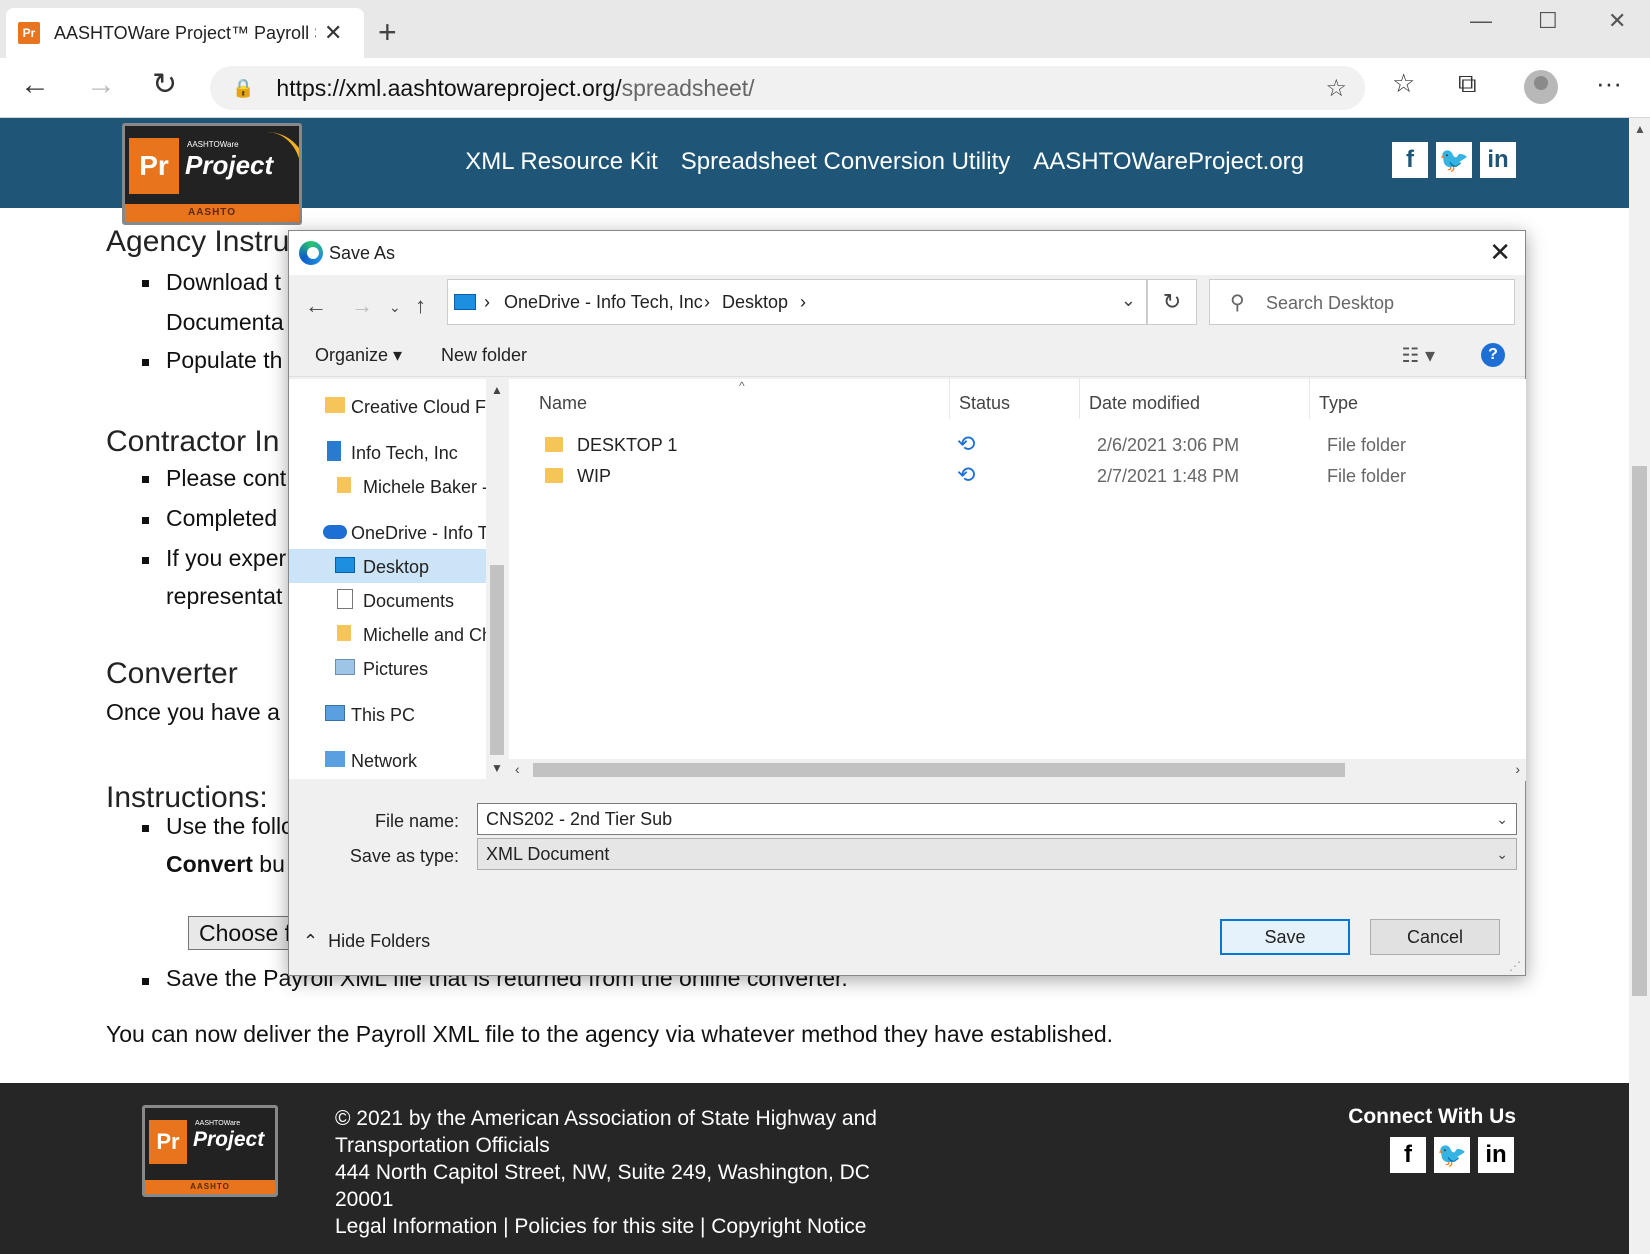 The height and width of the screenshot is (1254, 1650). What do you see at coordinates (198, 241) in the screenshot?
I see `agency-heading: Agency Instru` at bounding box center [198, 241].